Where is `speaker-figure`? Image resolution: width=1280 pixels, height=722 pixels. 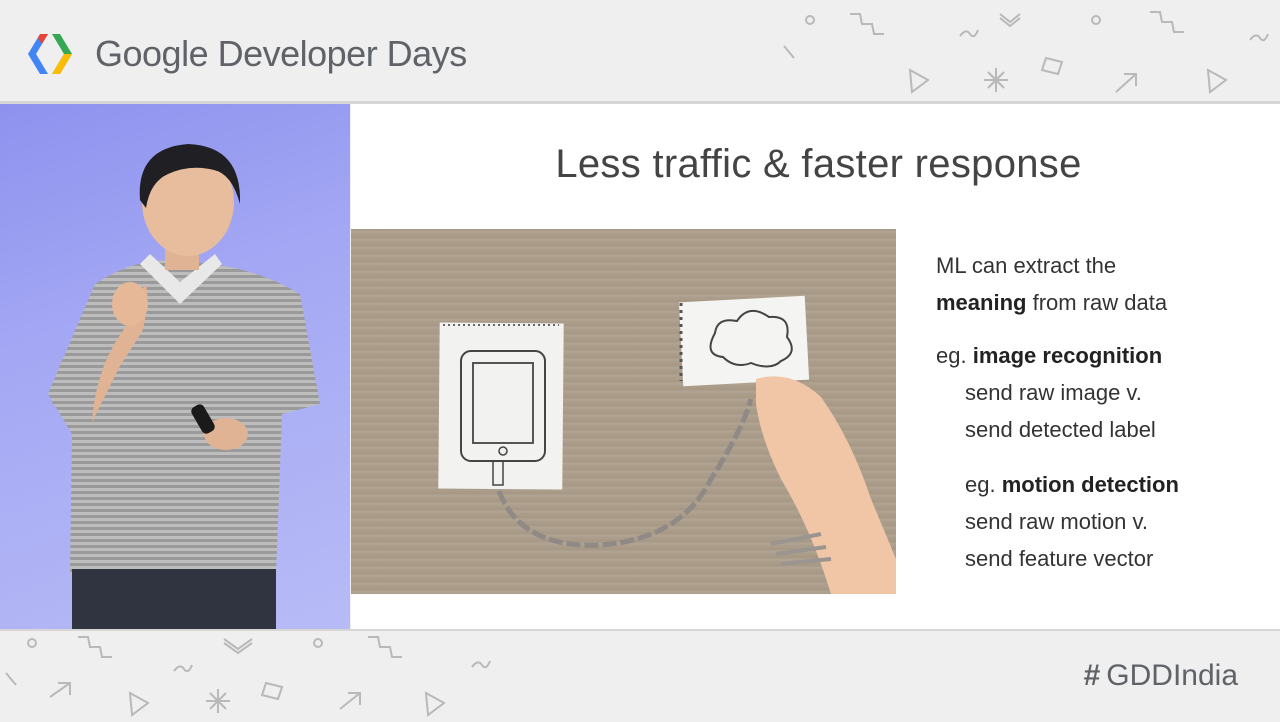
speaker-figure is located at coordinates (184, 386).